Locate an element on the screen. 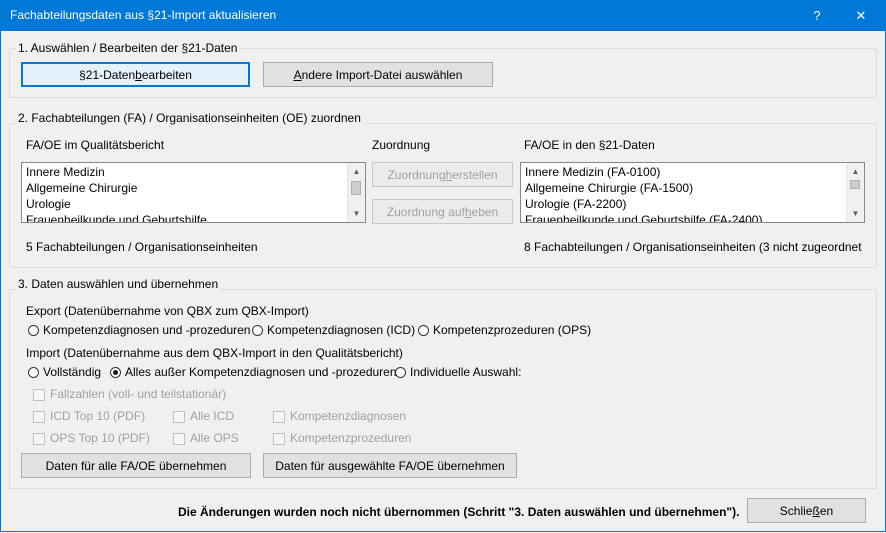 The image size is (886, 533). kompetenzdiagnosen-checkbox is located at coordinates (279, 417).